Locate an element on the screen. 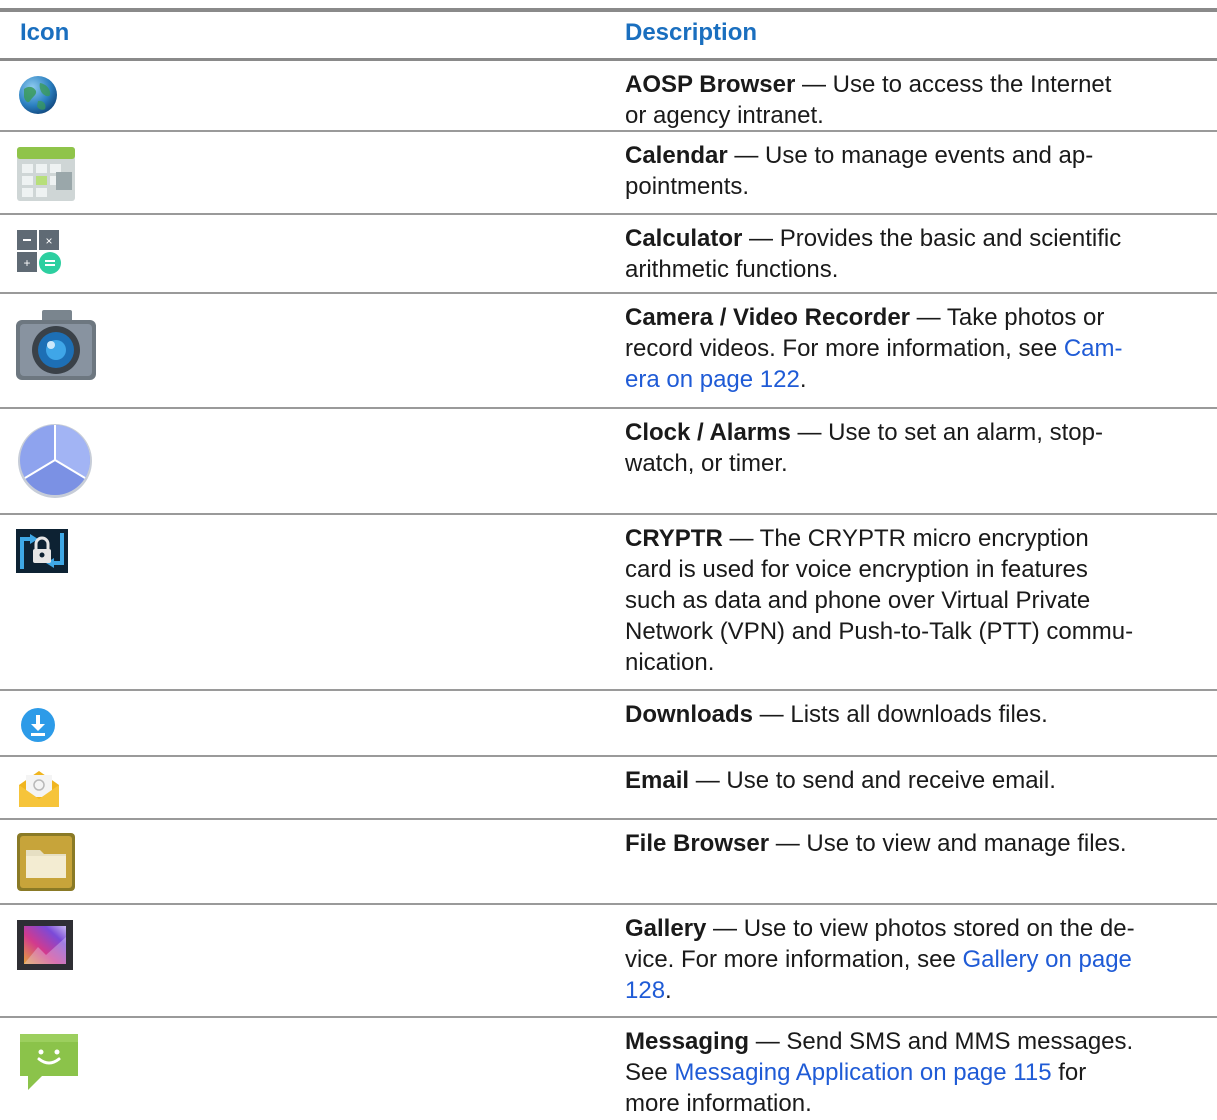 The image size is (1217, 1120). download-icon is located at coordinates (38, 725).